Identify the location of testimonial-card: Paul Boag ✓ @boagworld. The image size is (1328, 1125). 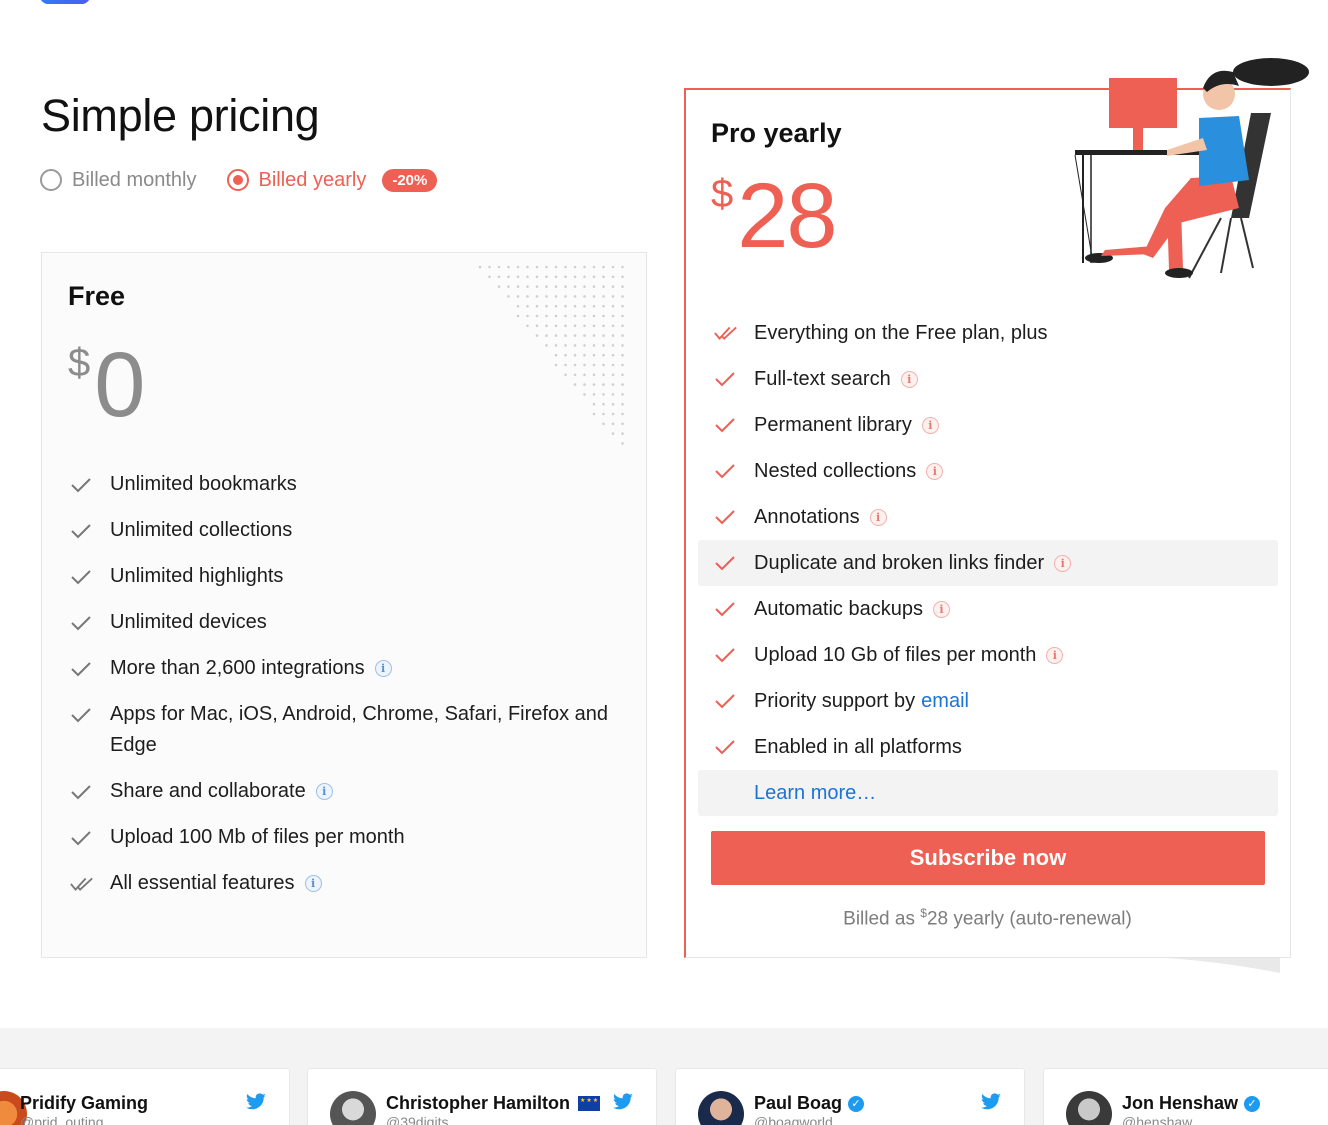
(850, 1096).